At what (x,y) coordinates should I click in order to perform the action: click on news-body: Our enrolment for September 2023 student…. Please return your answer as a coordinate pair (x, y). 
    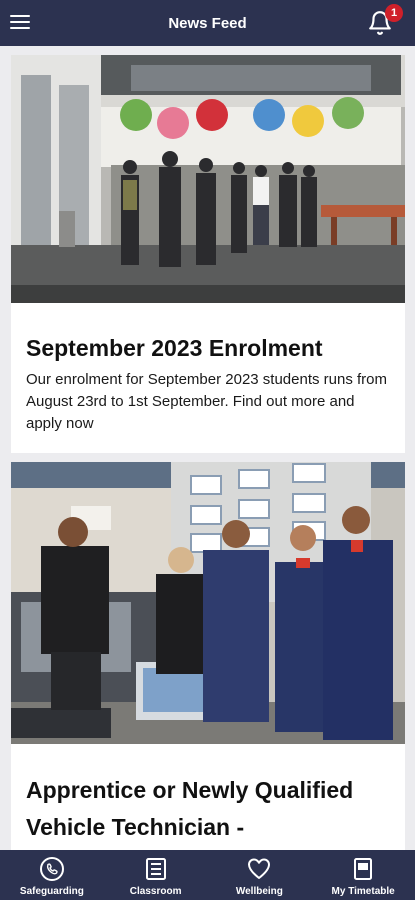
    Looking at the image, I should click on (207, 401).